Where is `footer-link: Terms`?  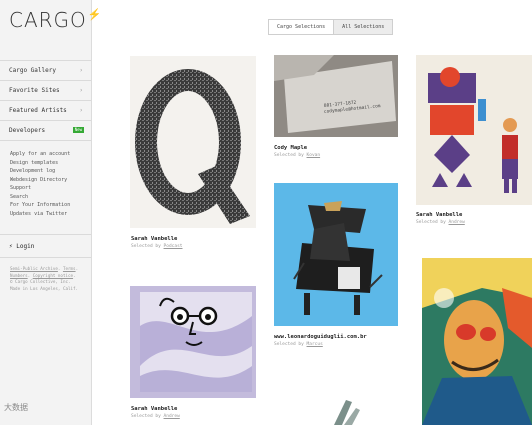
footer-link: Terms is located at coordinates (69, 268).